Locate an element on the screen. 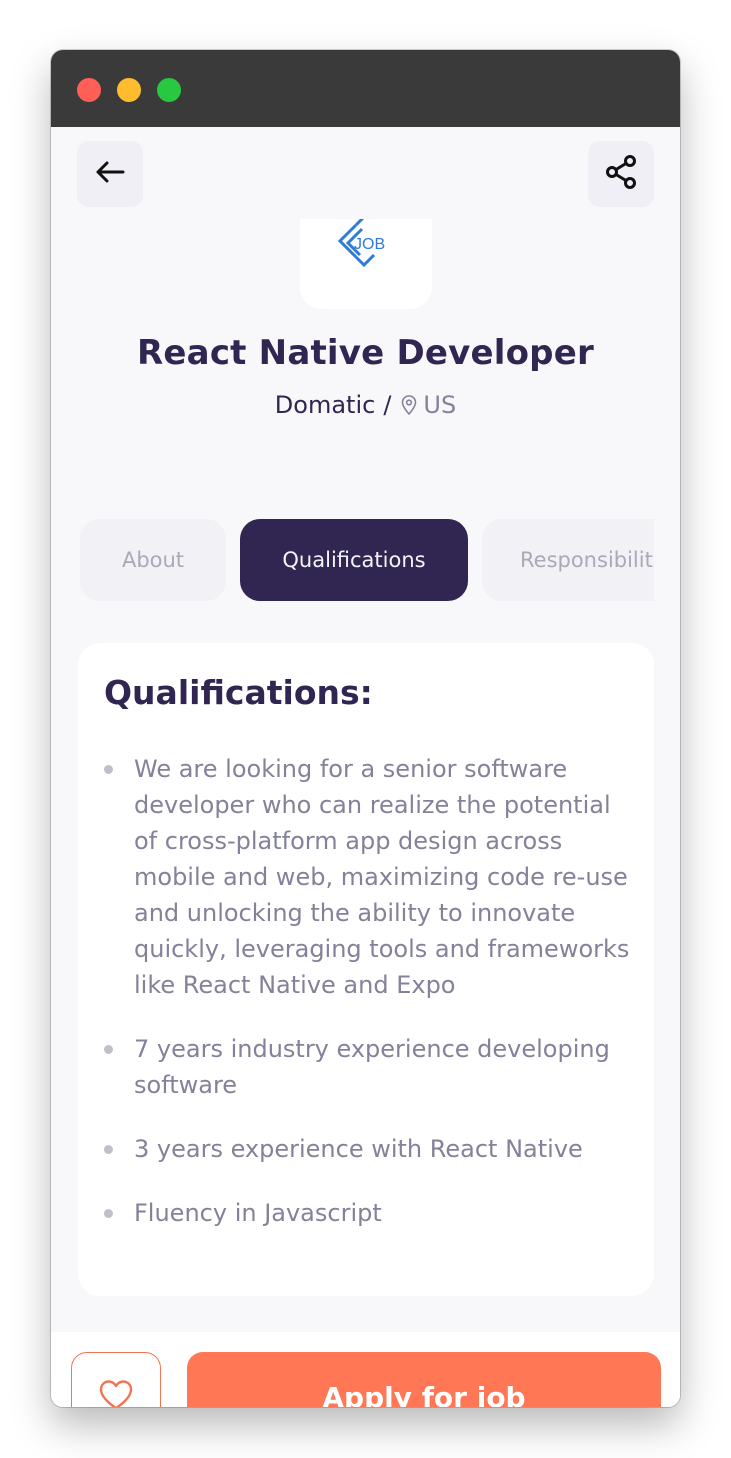  tab-responsibilities: Responsibilities is located at coordinates (568, 560).